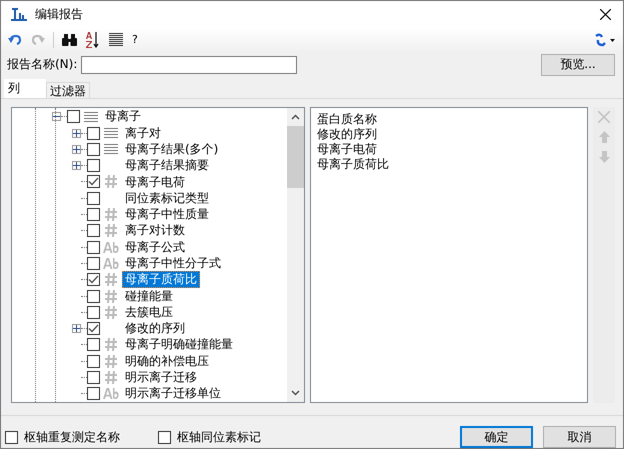 This screenshot has height=449, width=624. Describe the element at coordinates (579, 437) in the screenshot. I see `cancel-button: 取消` at that location.